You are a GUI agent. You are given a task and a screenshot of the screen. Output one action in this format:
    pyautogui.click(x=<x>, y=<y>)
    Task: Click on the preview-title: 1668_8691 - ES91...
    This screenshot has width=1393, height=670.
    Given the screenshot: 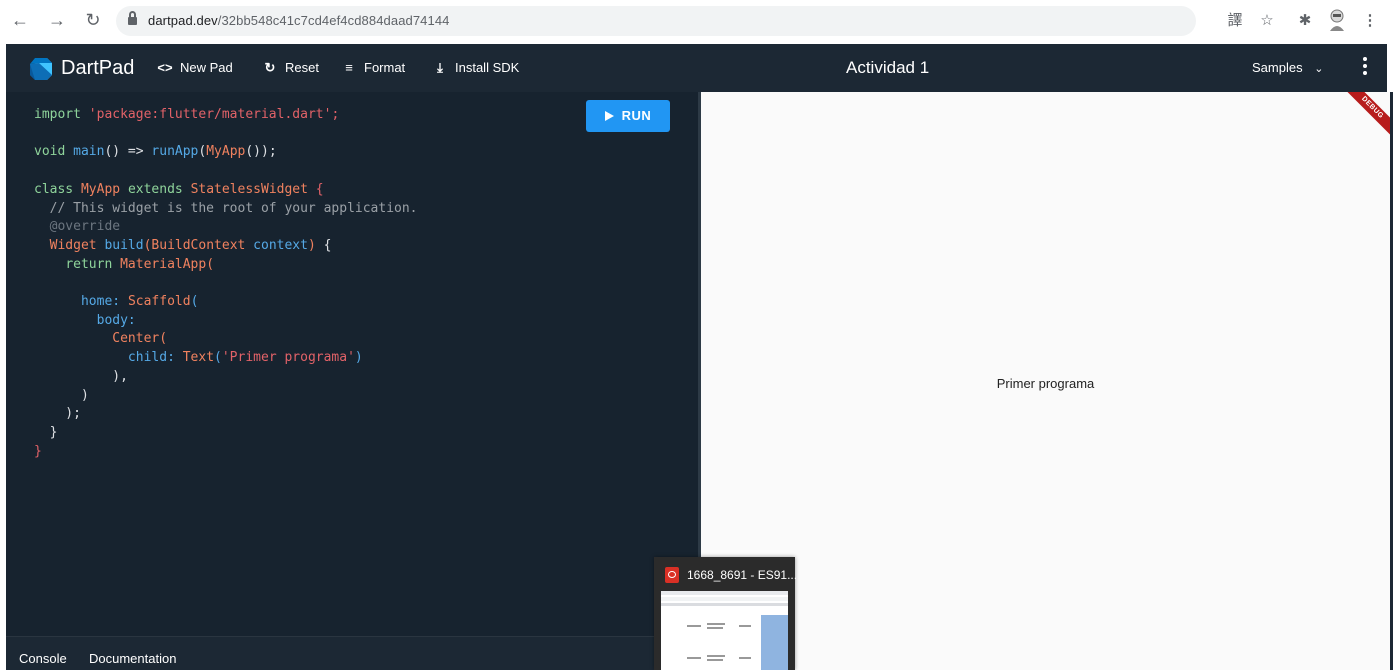 What is the action you would take?
    pyautogui.click(x=742, y=575)
    